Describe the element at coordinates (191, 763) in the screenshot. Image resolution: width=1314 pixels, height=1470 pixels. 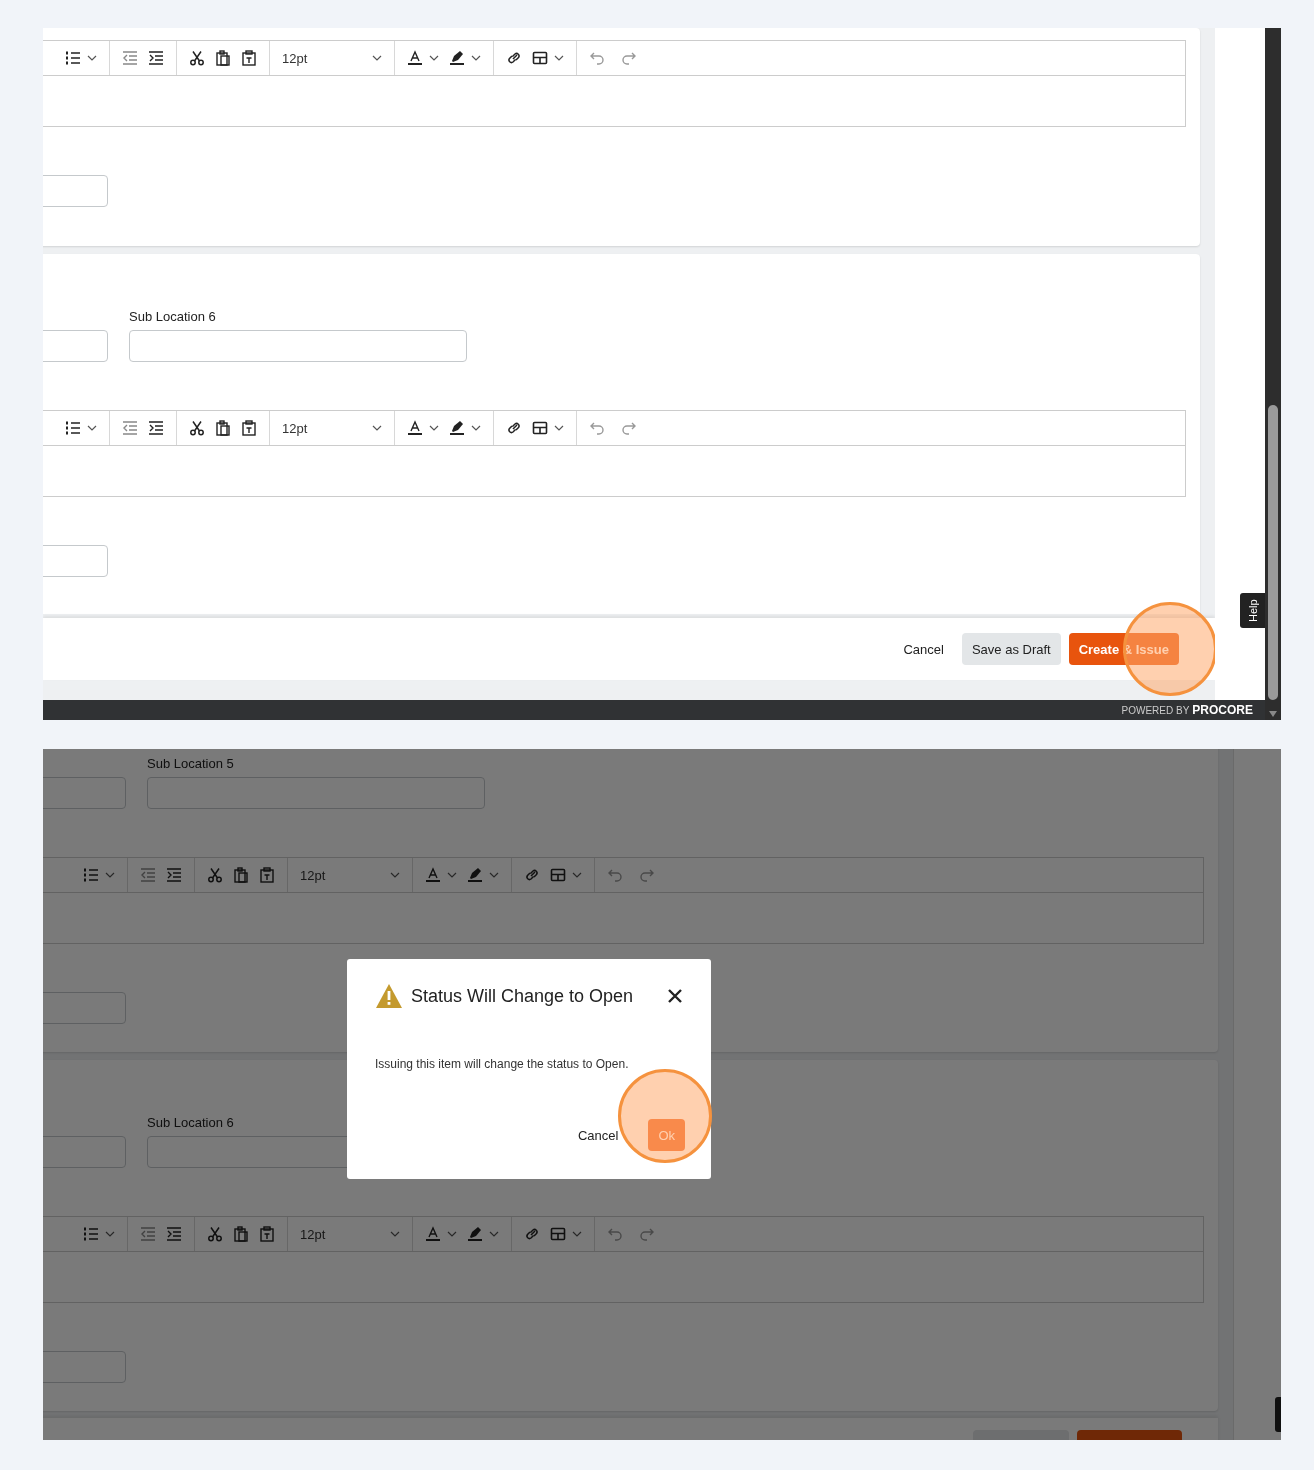
I see `field-label: Sub Location 5` at that location.